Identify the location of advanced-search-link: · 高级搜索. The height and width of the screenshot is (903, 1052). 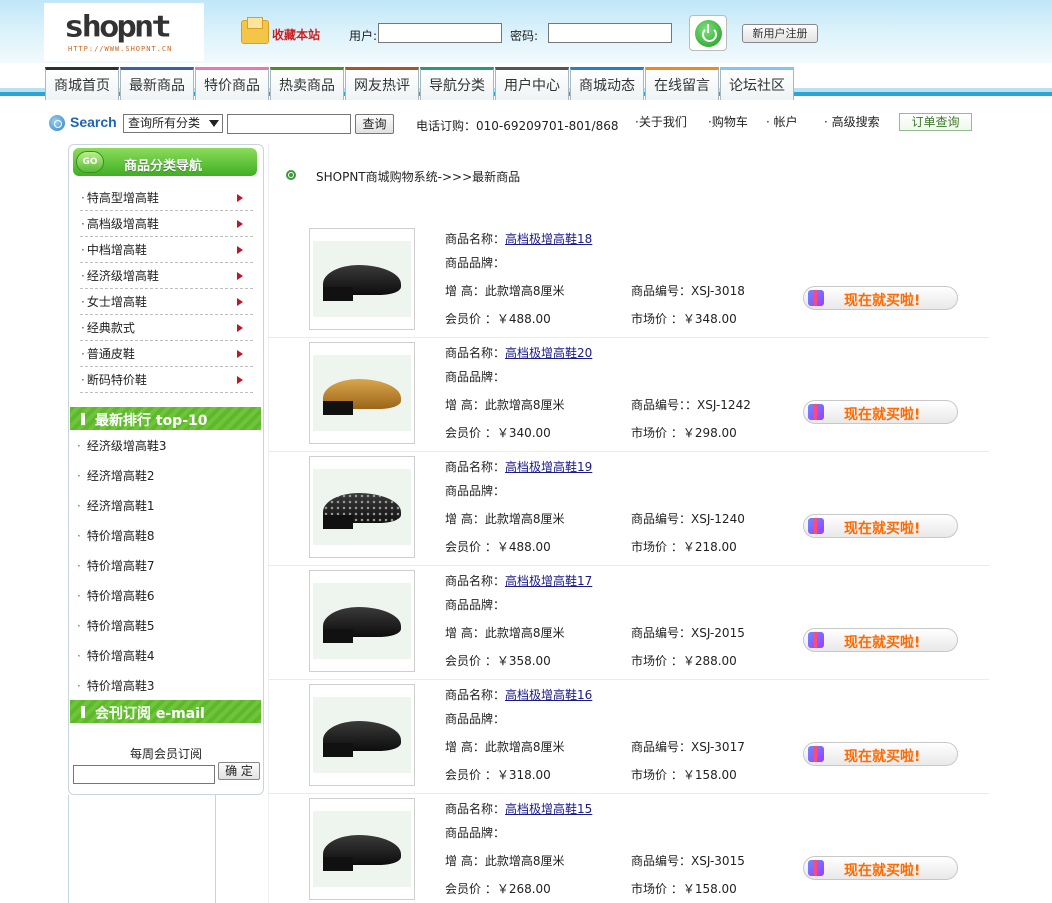
(852, 122).